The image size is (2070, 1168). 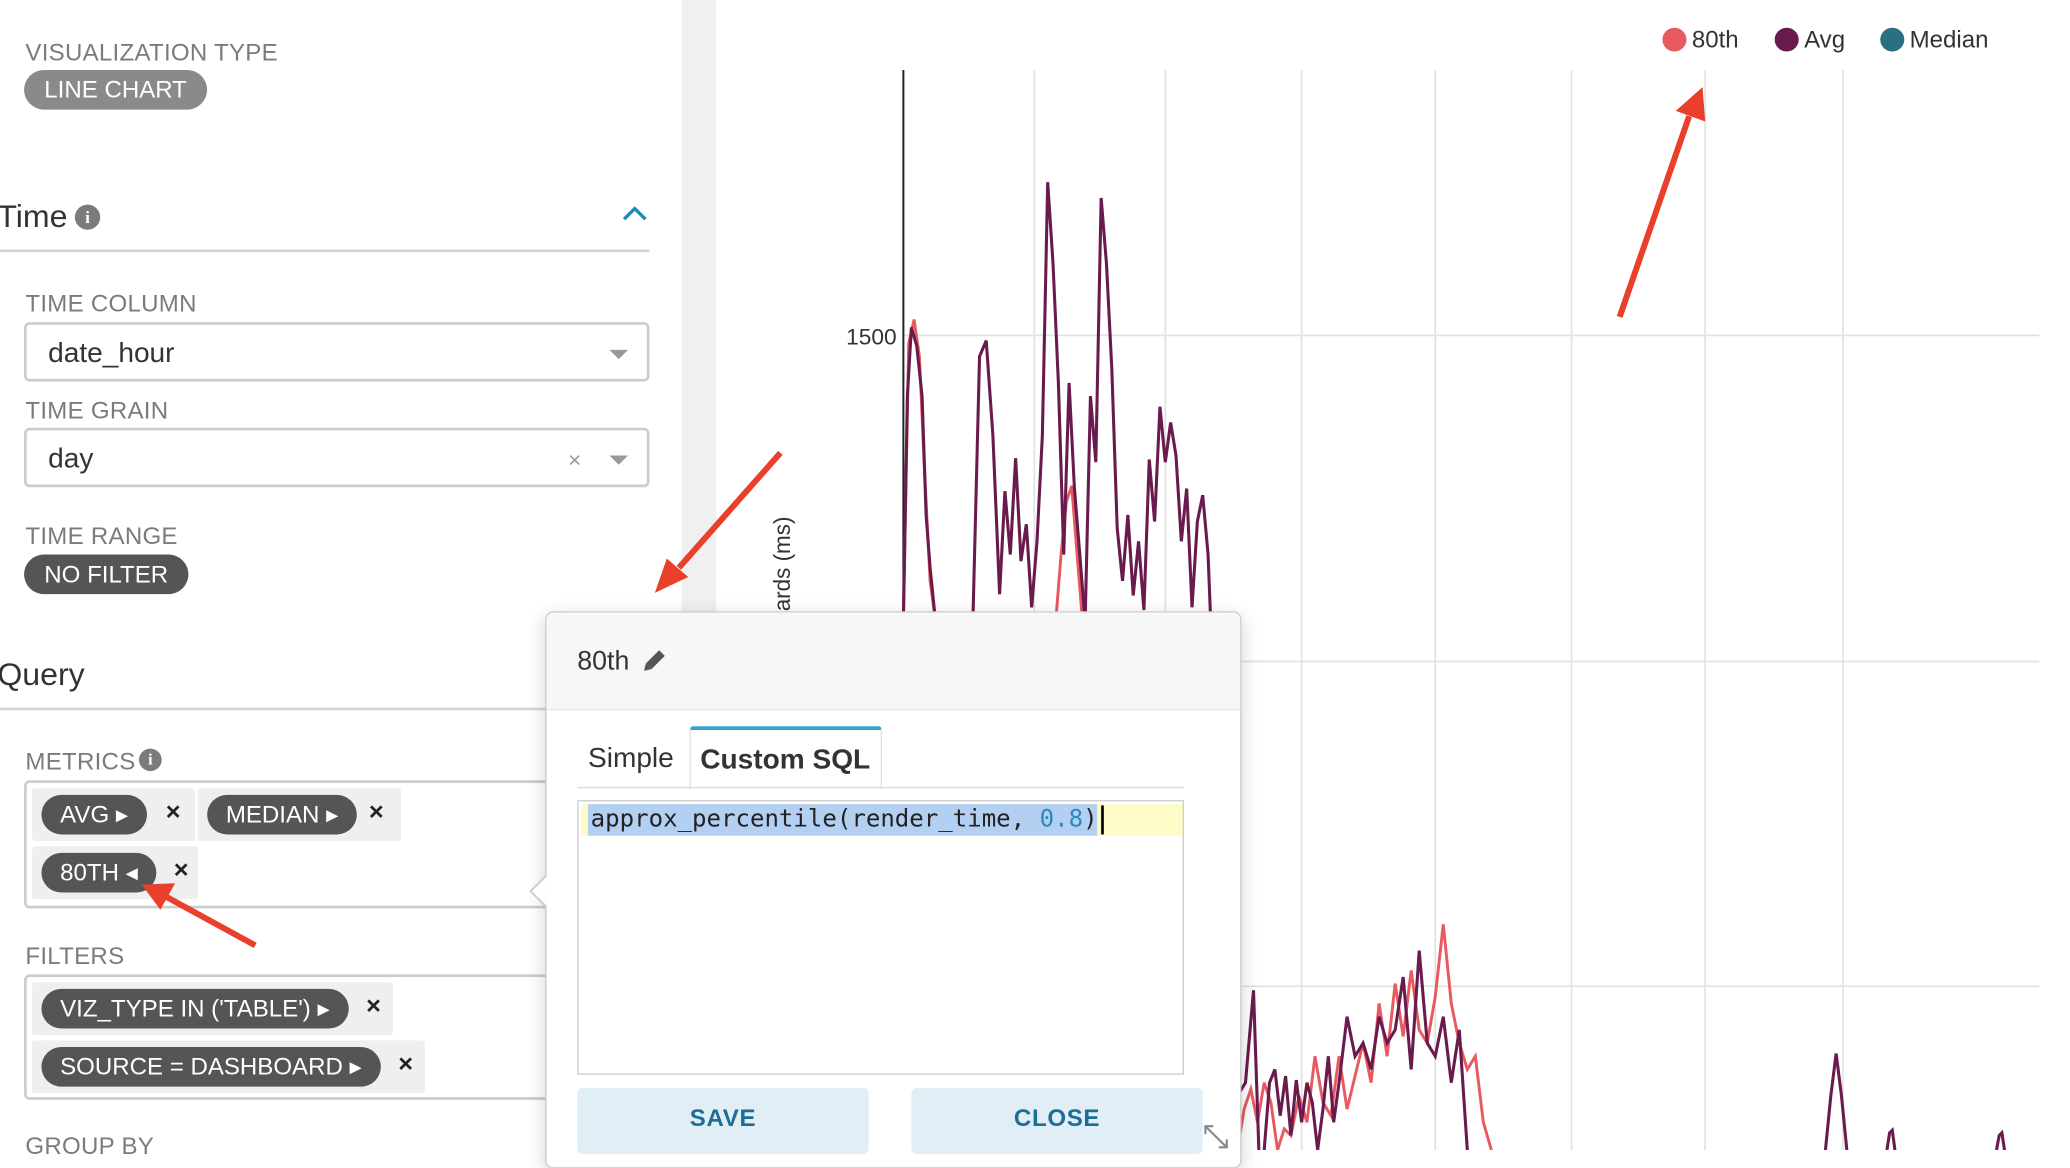 I want to click on legend-dot-80th, so click(x=1674, y=39).